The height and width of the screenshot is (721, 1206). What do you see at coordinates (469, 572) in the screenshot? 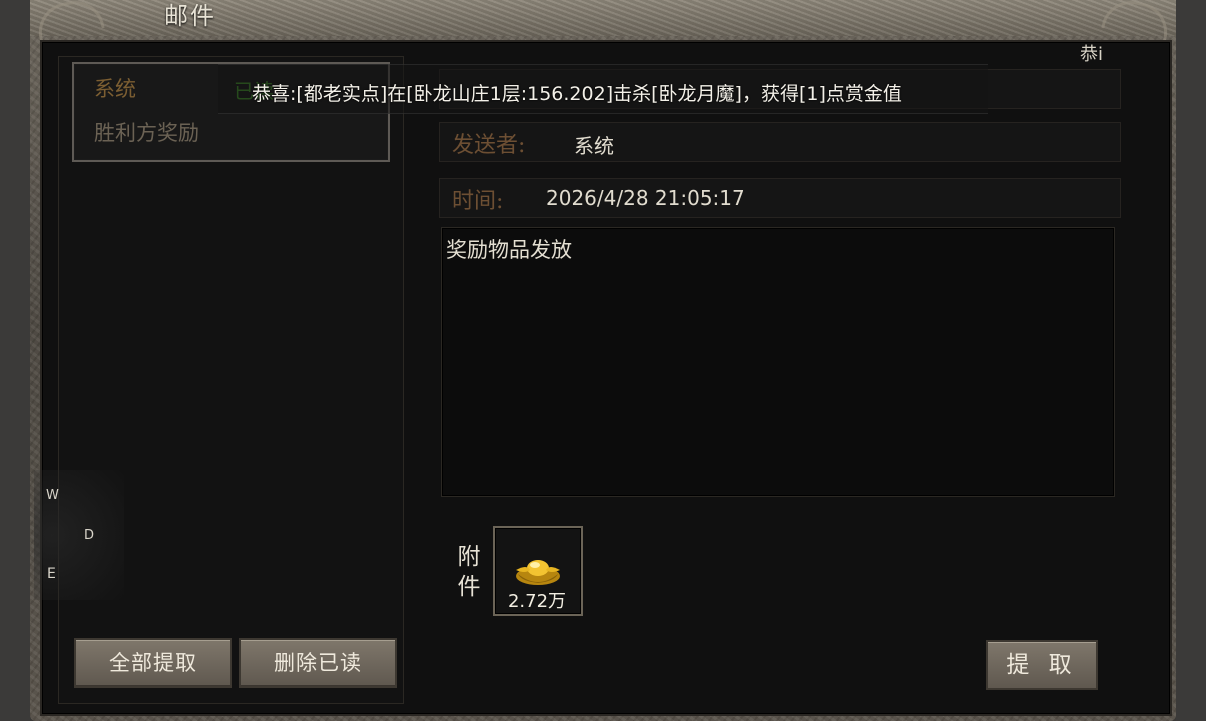
I see `attachment-label: 附件` at bounding box center [469, 572].